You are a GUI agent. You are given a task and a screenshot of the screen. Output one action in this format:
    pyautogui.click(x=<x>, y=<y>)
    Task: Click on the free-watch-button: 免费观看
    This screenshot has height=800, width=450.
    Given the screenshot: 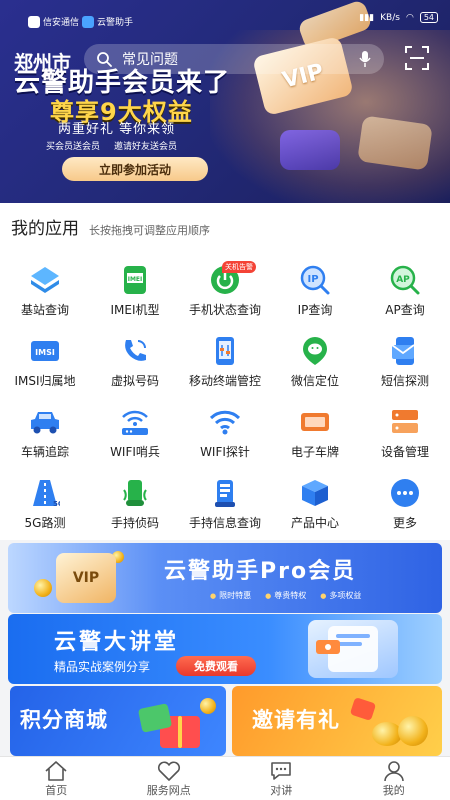 What is the action you would take?
    pyautogui.click(x=216, y=666)
    